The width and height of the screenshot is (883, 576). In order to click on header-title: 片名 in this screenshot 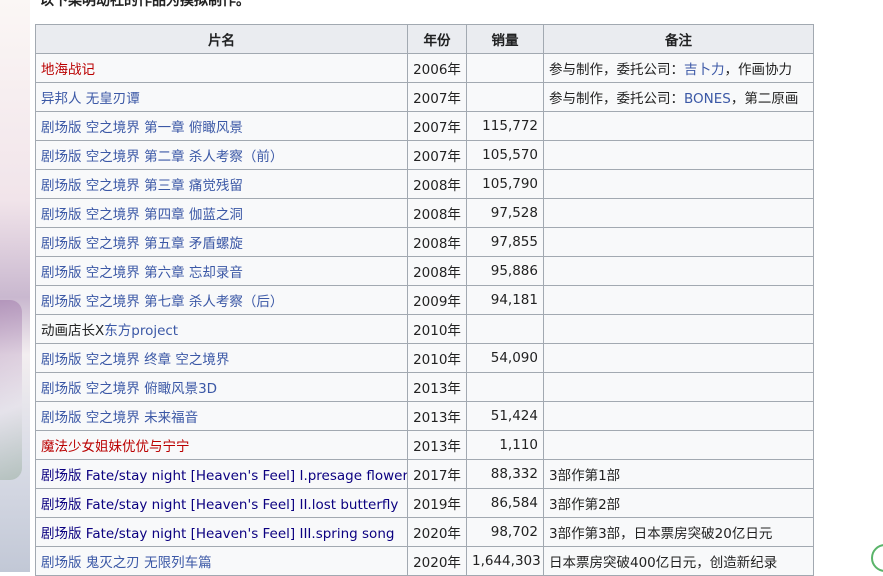, I will do `click(221, 39)`.